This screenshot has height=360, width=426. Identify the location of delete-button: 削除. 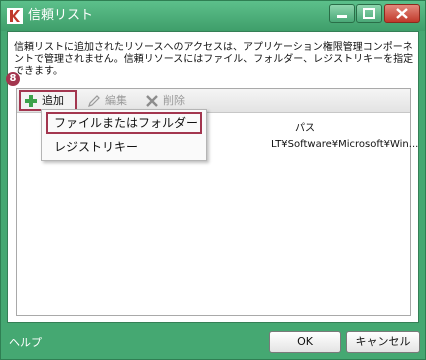
(165, 101).